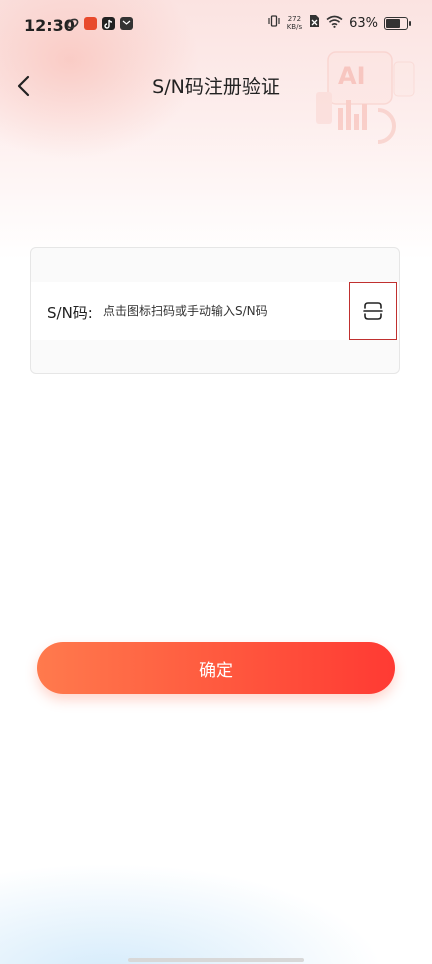  Describe the element at coordinates (274, 23) in the screenshot. I see `vibrate-icon` at that location.